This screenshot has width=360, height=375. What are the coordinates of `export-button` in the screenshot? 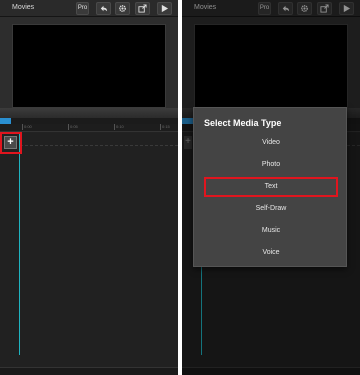 It's located at (142, 8).